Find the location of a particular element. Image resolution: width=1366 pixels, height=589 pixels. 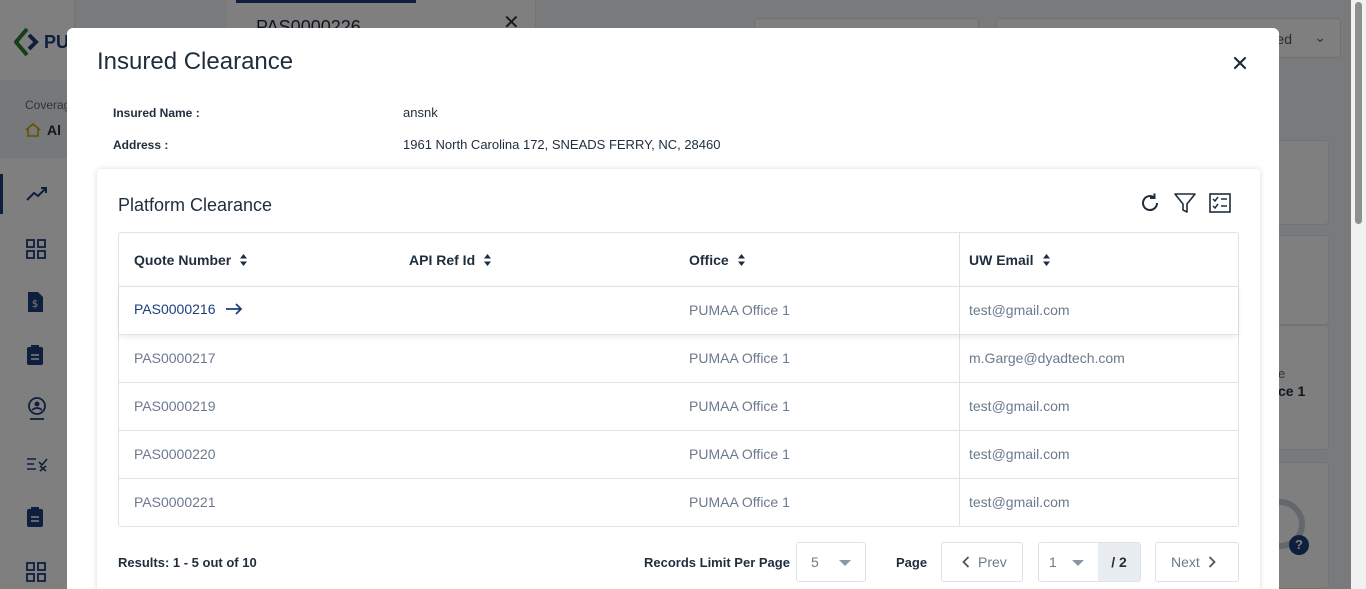

column-header-label: API Ref Id is located at coordinates (442, 259).